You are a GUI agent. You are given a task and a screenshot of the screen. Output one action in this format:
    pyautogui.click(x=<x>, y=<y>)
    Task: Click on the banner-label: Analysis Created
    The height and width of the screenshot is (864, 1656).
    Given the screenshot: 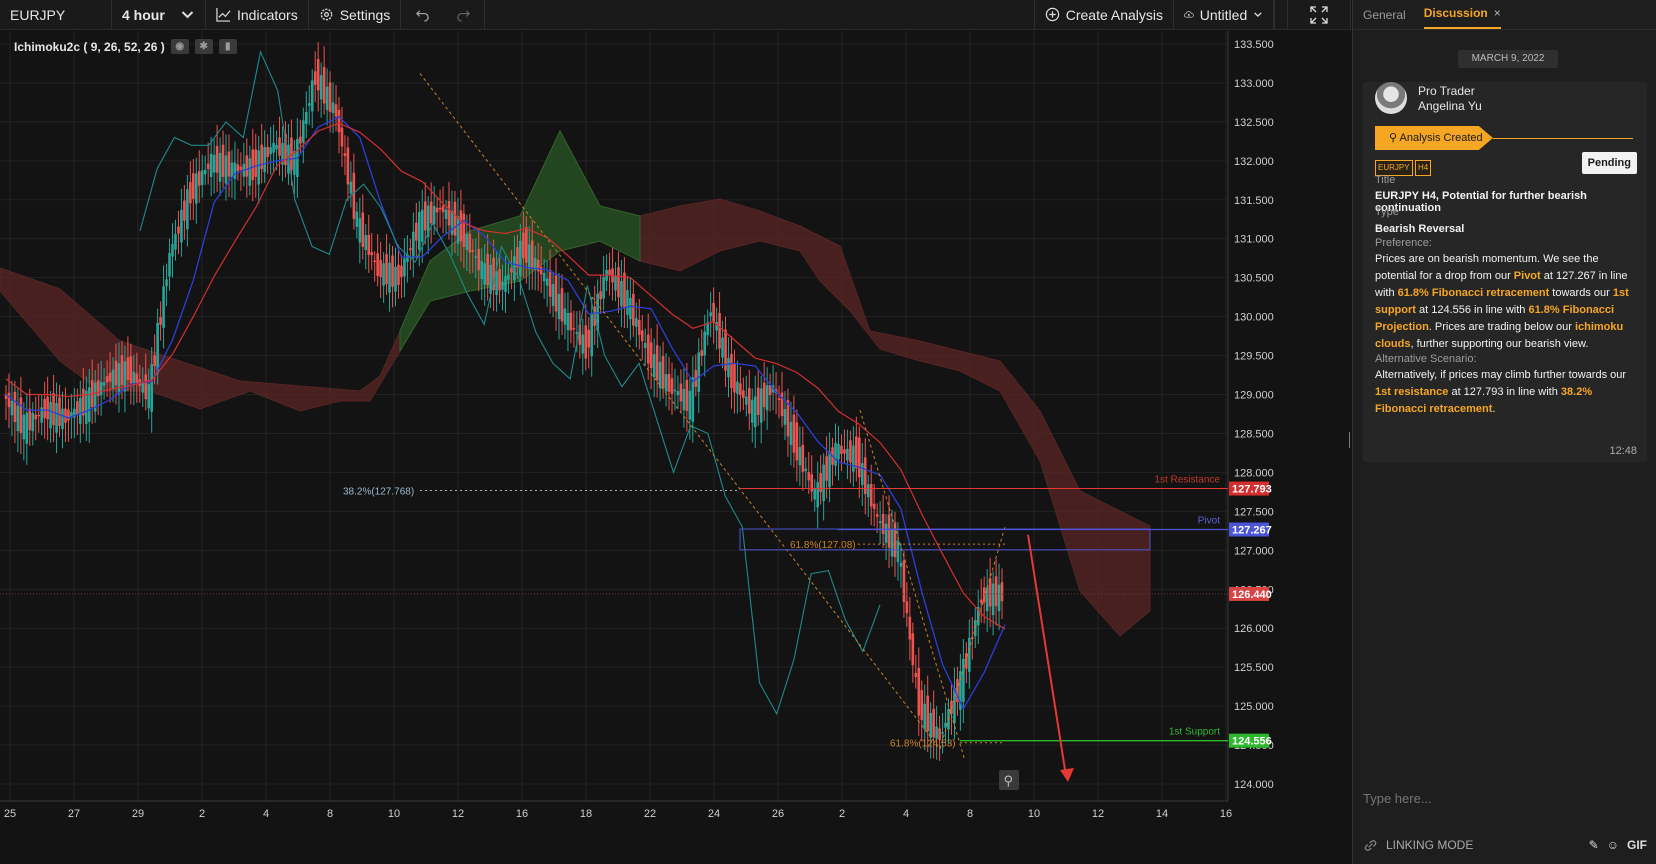 What is the action you would take?
    pyautogui.click(x=1441, y=138)
    